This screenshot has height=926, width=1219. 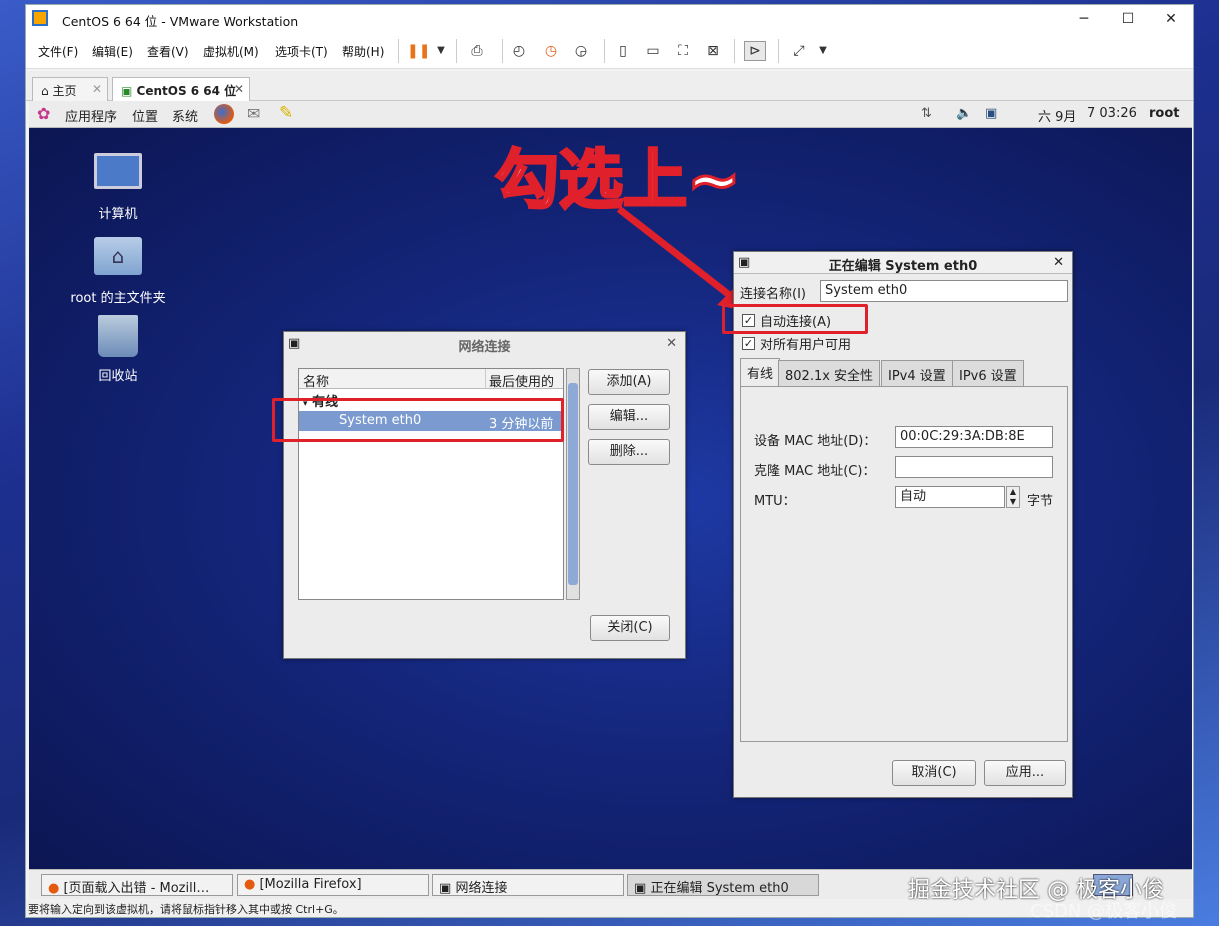 What do you see at coordinates (683, 51) in the screenshot?
I see `fullscreen-icon: ⛶` at bounding box center [683, 51].